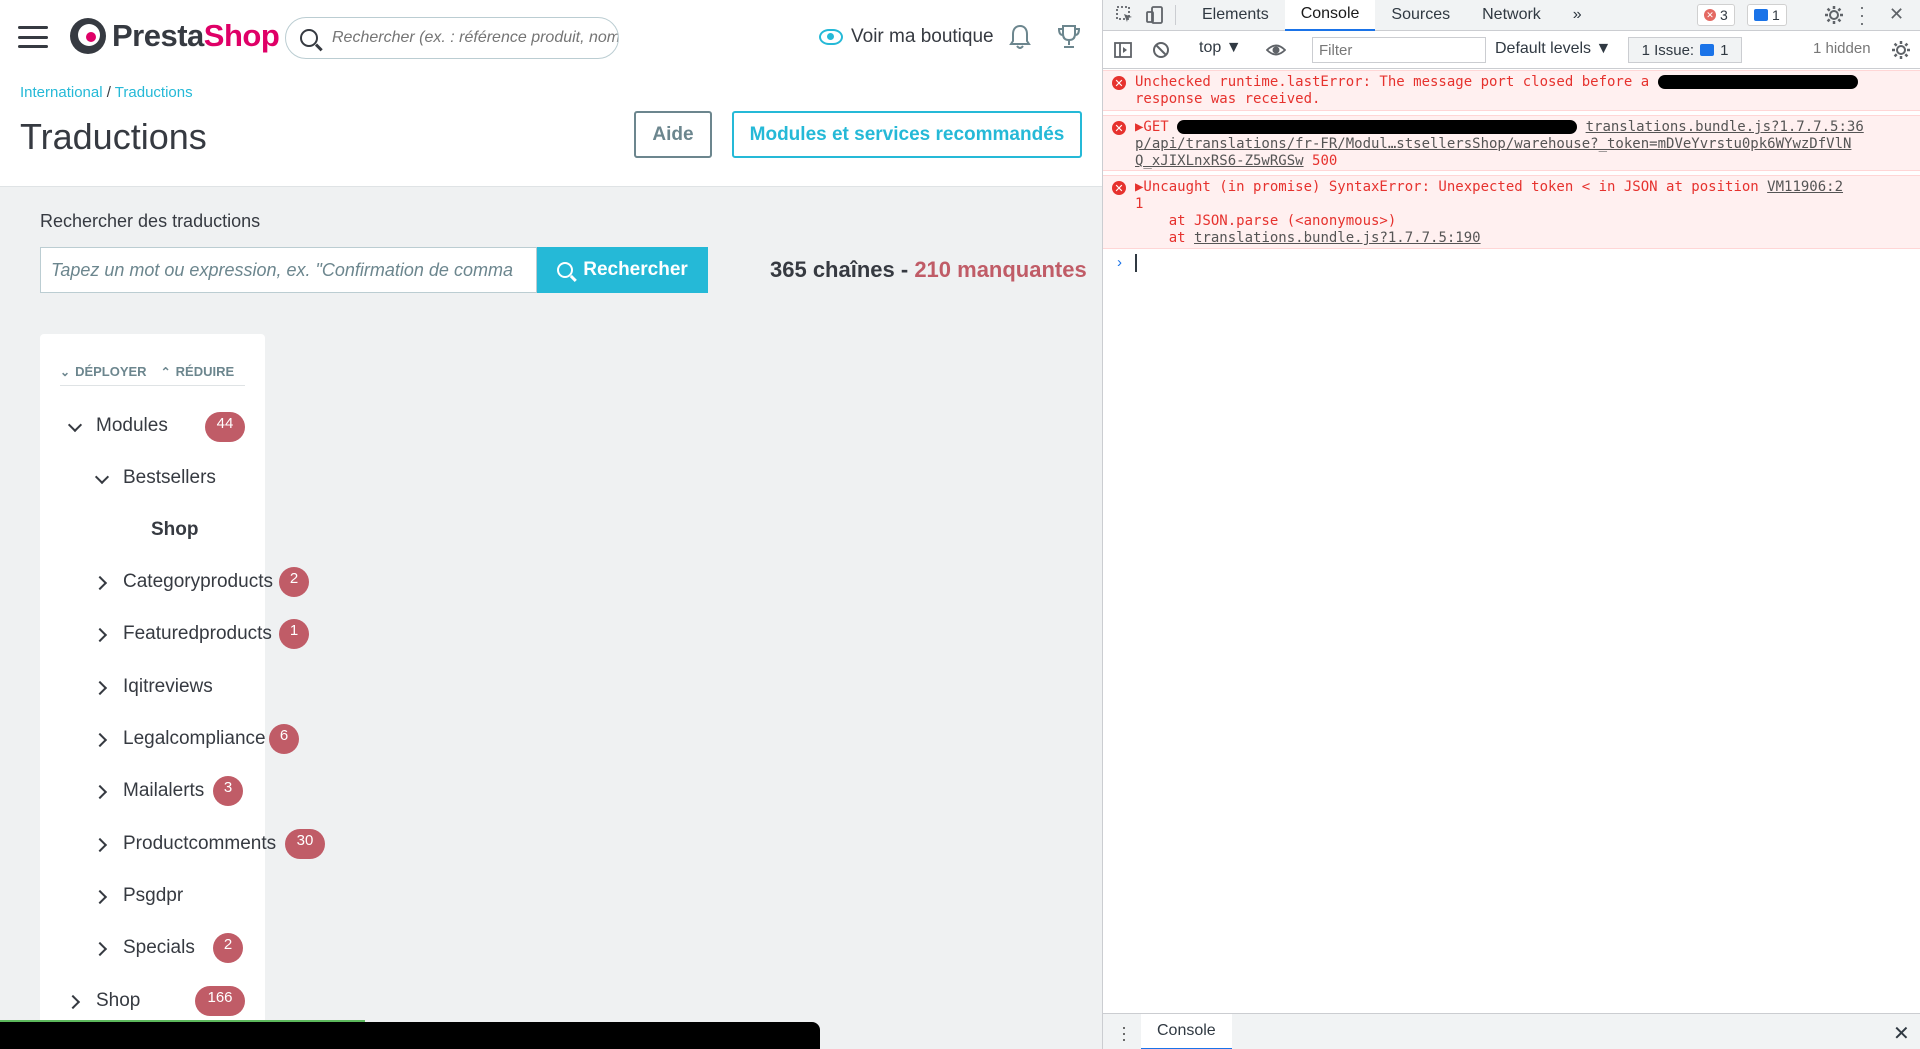 This screenshot has height=1049, width=1920. Describe the element at coordinates (104, 1001) in the screenshot. I see `tree-node-shop: Shop` at that location.